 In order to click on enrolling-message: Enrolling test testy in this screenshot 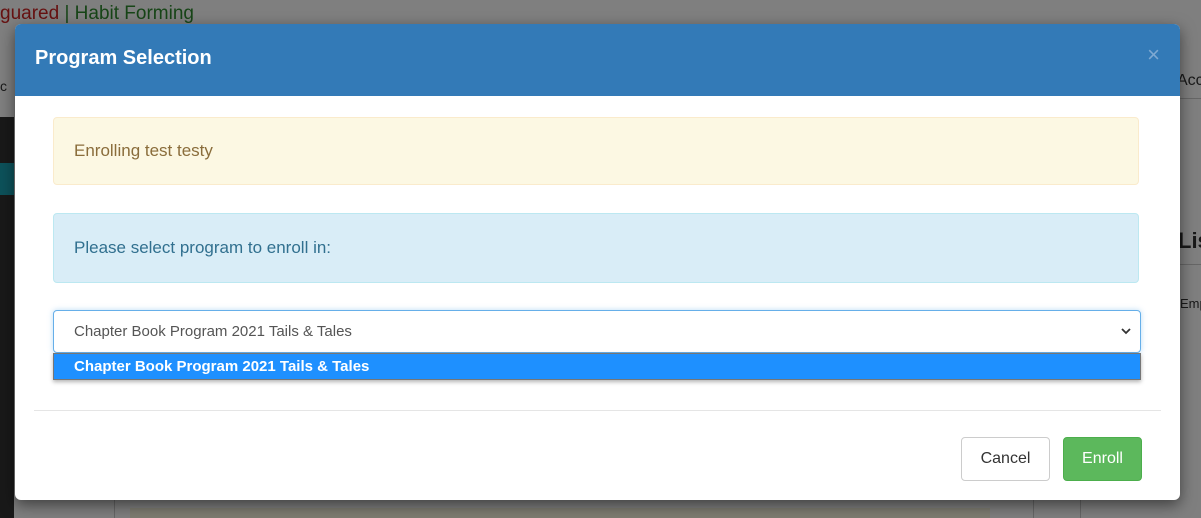, I will do `click(143, 150)`.